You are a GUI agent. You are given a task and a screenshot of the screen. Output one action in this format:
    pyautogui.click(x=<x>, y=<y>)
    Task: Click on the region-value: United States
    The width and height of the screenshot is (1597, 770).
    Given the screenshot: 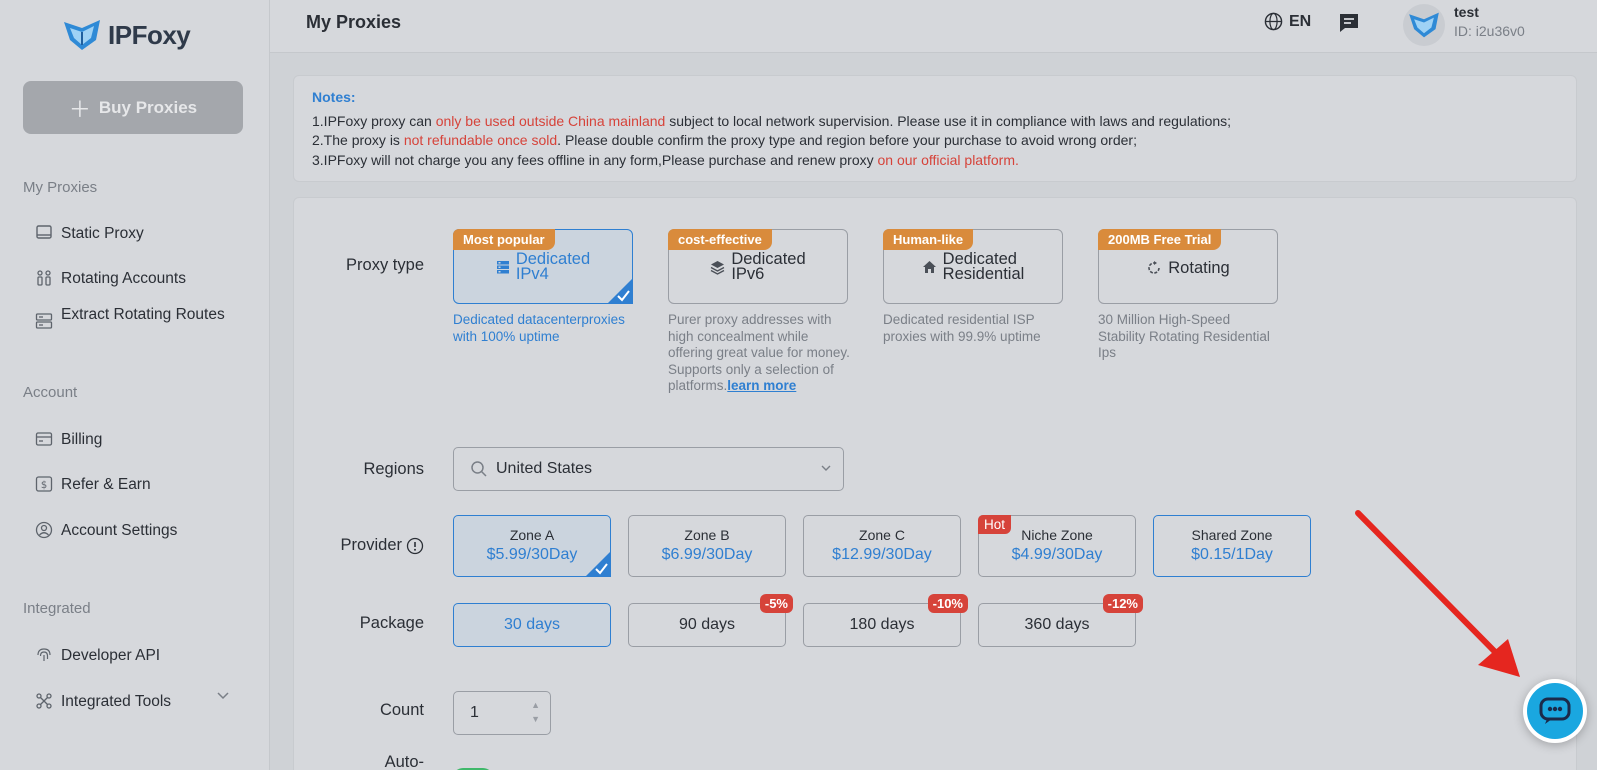 What is the action you would take?
    pyautogui.click(x=544, y=468)
    